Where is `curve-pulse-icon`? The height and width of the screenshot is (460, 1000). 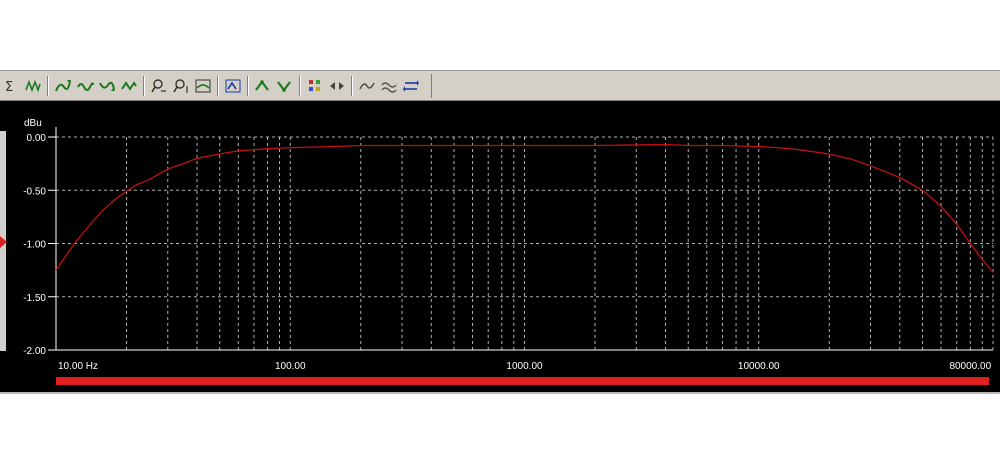
curve-pulse-icon is located at coordinates (129, 86).